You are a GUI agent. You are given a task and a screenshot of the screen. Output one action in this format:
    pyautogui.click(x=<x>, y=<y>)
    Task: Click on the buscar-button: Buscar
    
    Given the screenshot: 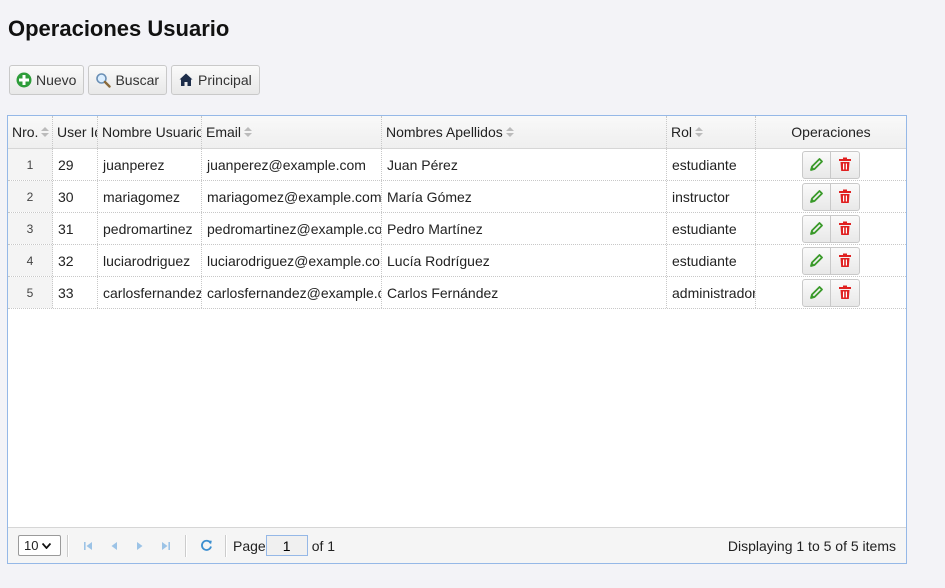 What is the action you would take?
    pyautogui.click(x=128, y=80)
    